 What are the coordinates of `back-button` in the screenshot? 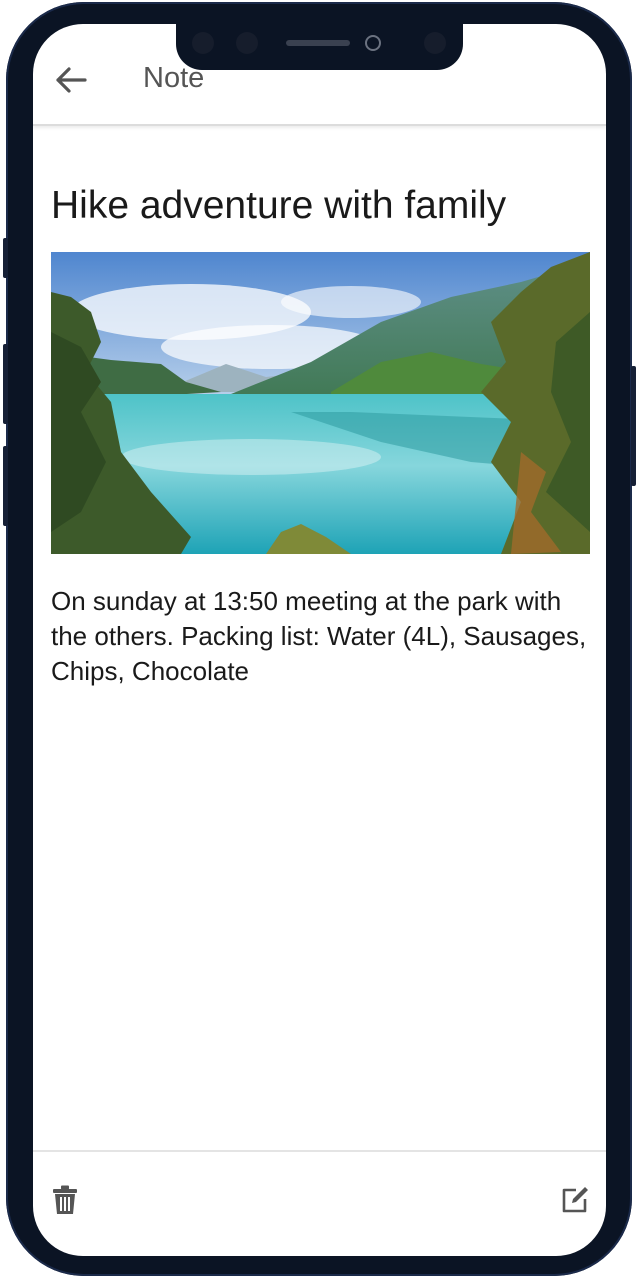 It's located at (71, 80).